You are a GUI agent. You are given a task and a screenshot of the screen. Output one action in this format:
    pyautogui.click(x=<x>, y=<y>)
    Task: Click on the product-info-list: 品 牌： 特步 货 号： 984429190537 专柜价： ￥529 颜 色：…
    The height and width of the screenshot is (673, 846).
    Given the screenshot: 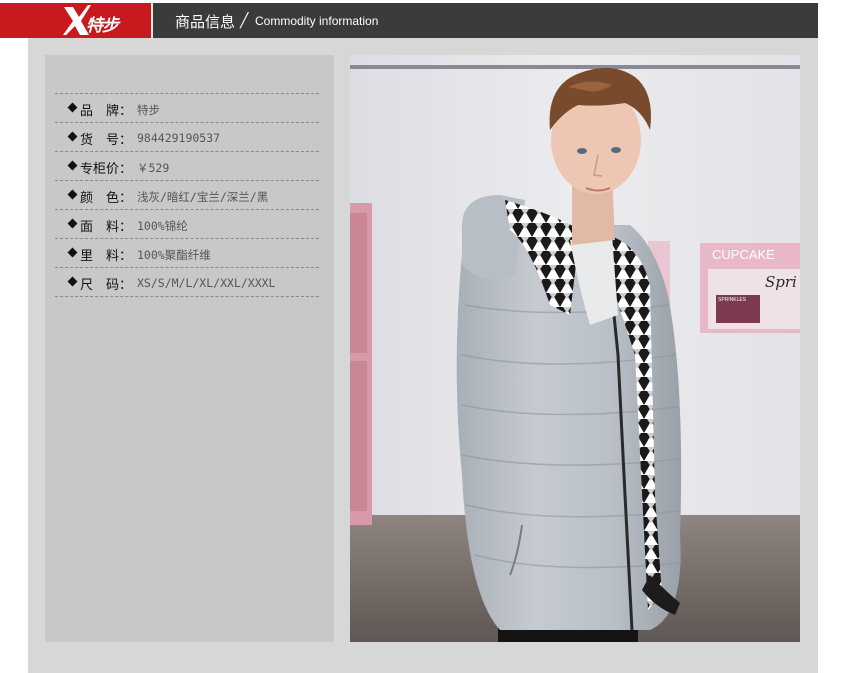 What is the action you would take?
    pyautogui.click(x=187, y=195)
    